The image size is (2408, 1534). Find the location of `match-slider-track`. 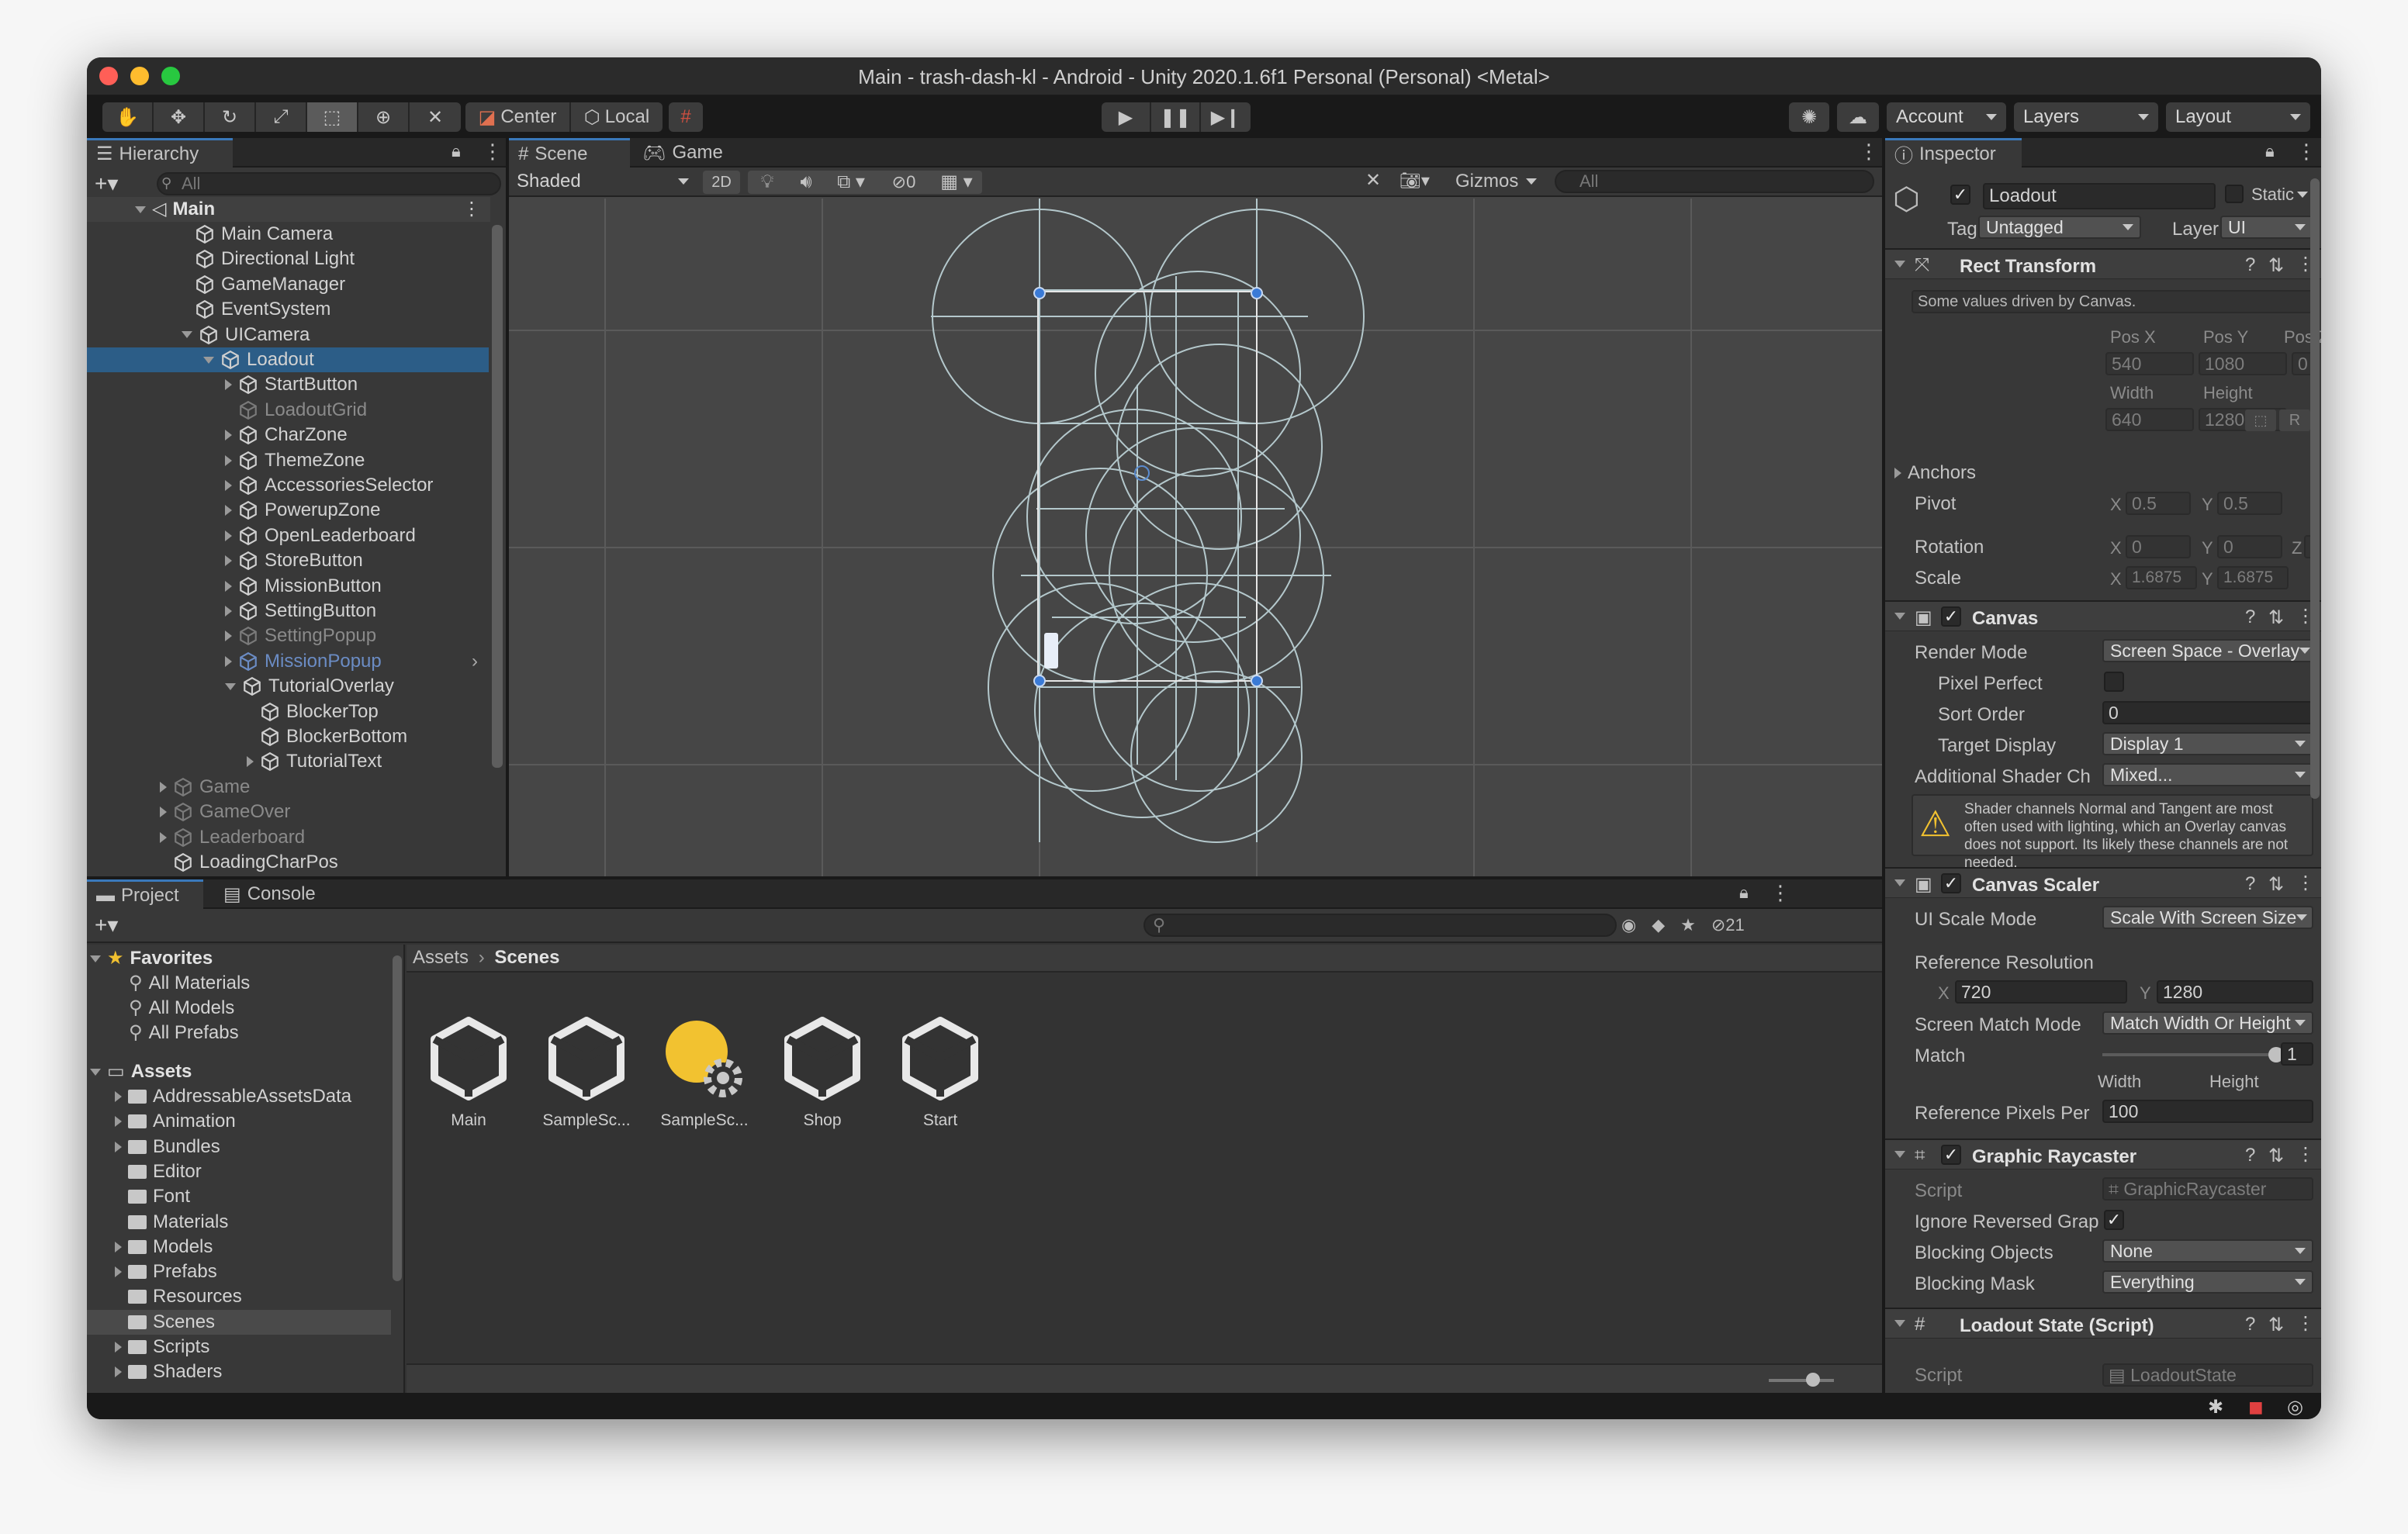

match-slider-track is located at coordinates (2189, 1054).